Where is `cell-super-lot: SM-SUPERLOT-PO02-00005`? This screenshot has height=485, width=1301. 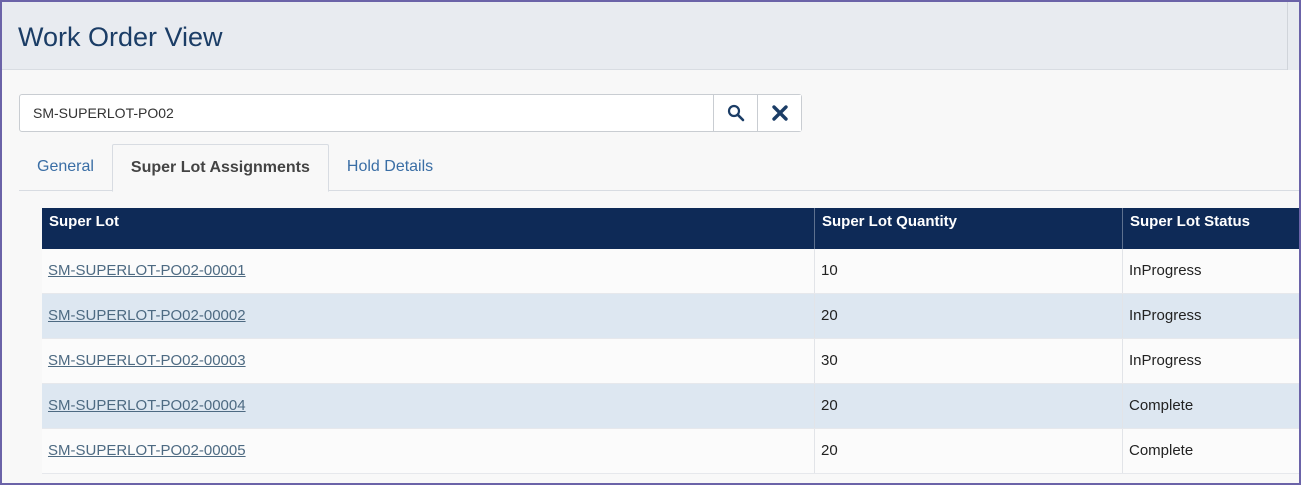
cell-super-lot: SM-SUPERLOT-PO02-00005 is located at coordinates (428, 451).